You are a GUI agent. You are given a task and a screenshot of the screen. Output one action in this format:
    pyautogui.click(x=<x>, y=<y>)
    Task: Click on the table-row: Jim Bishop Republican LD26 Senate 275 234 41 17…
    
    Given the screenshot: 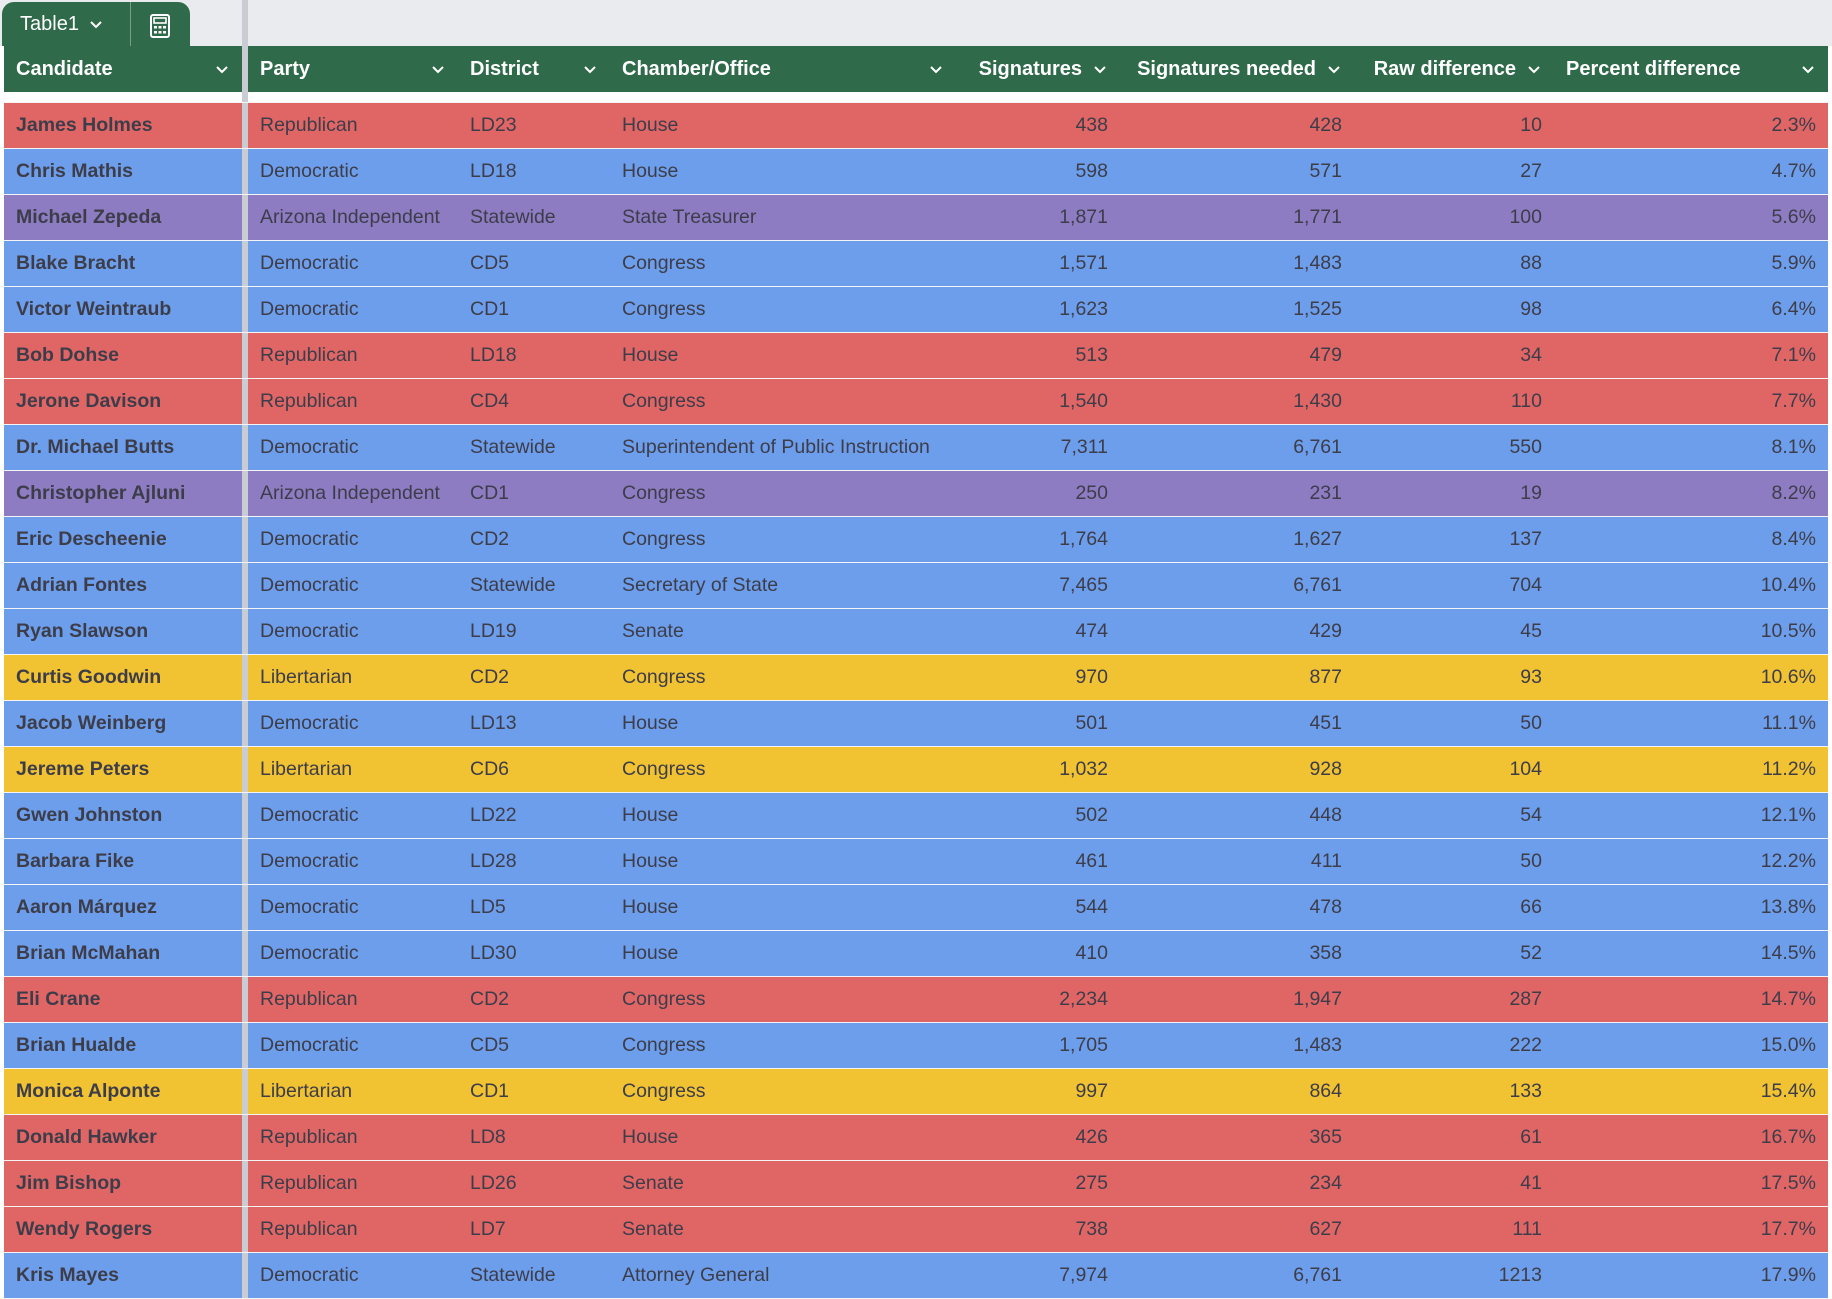 What is the action you would take?
    pyautogui.click(x=916, y=1183)
    